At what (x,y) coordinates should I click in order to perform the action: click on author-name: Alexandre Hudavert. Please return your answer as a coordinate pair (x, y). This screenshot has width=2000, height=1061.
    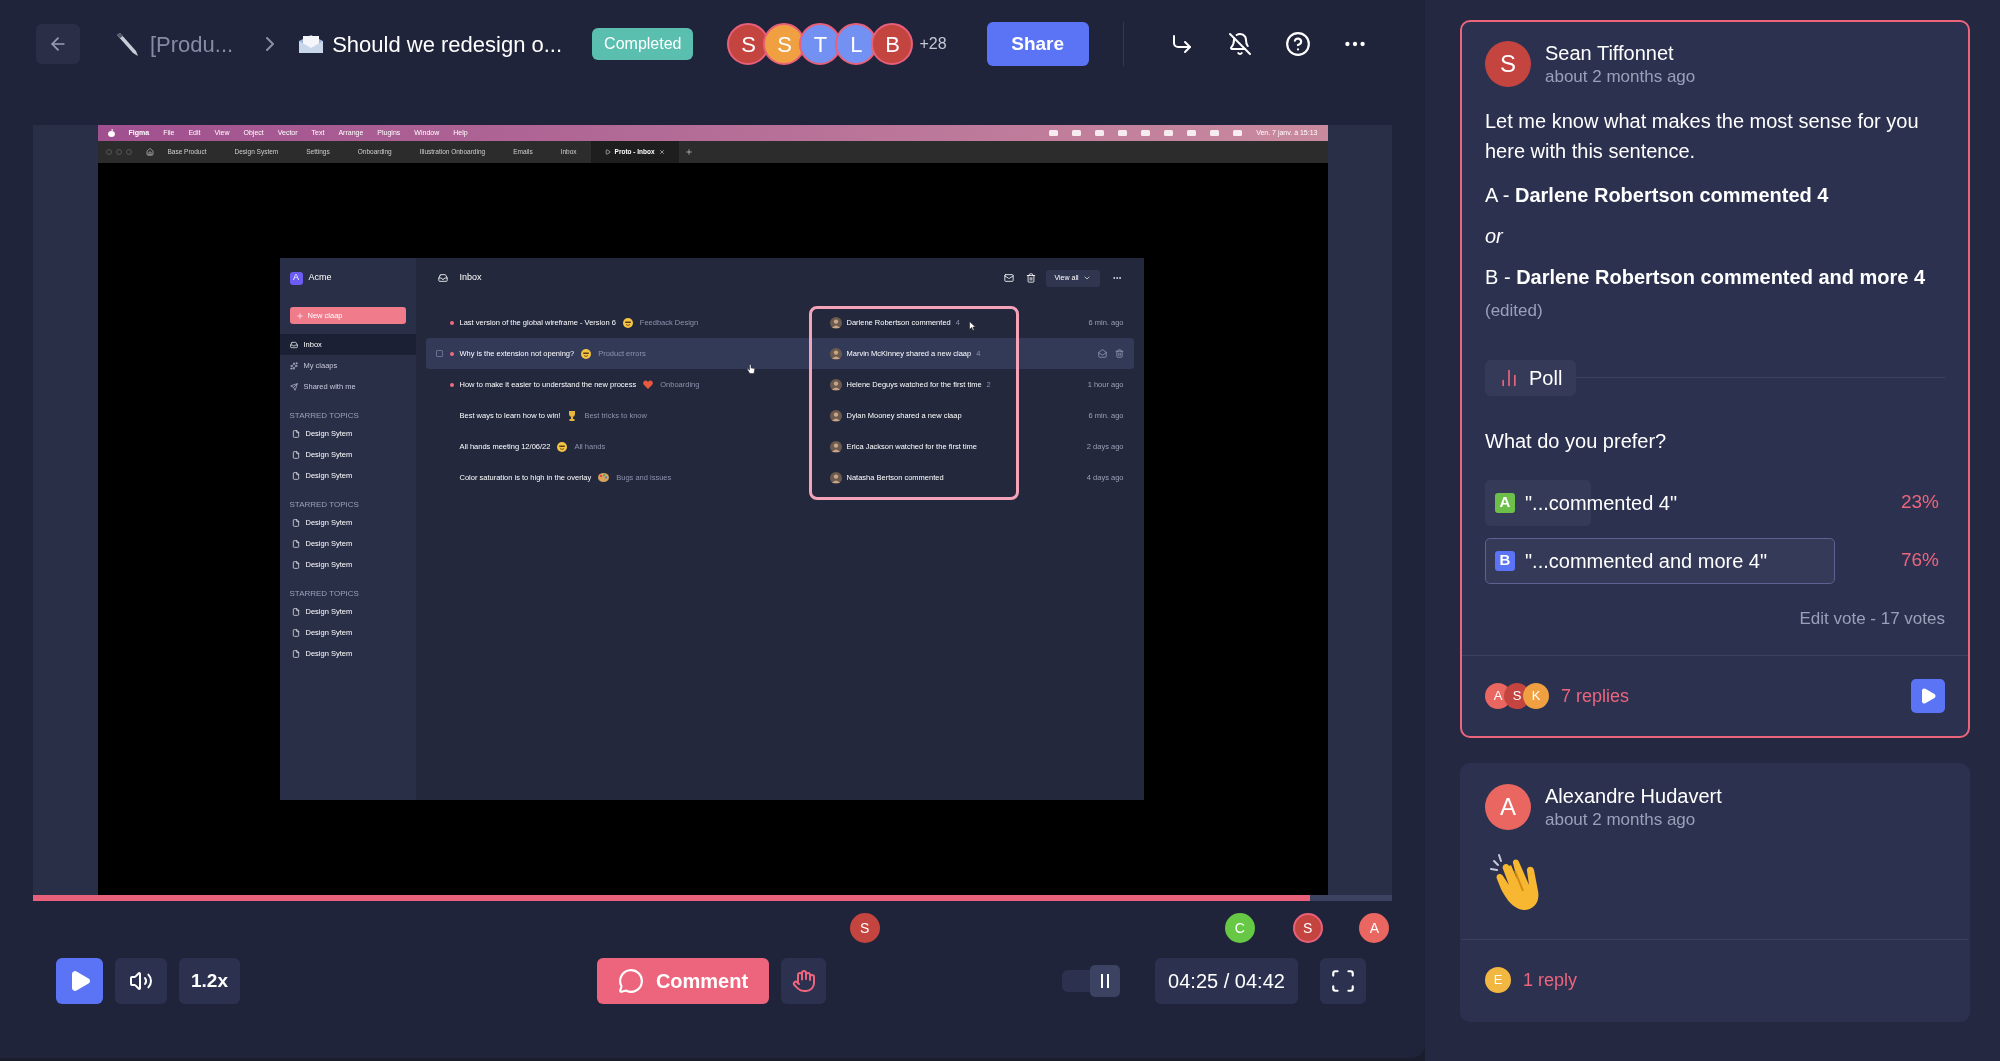
    Looking at the image, I should click on (1633, 796).